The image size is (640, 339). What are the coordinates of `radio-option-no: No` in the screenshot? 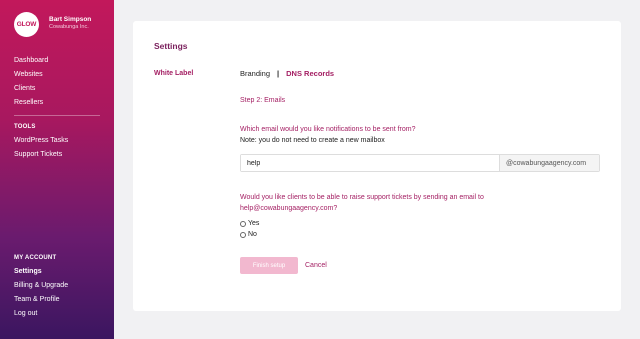 It's located at (248, 234).